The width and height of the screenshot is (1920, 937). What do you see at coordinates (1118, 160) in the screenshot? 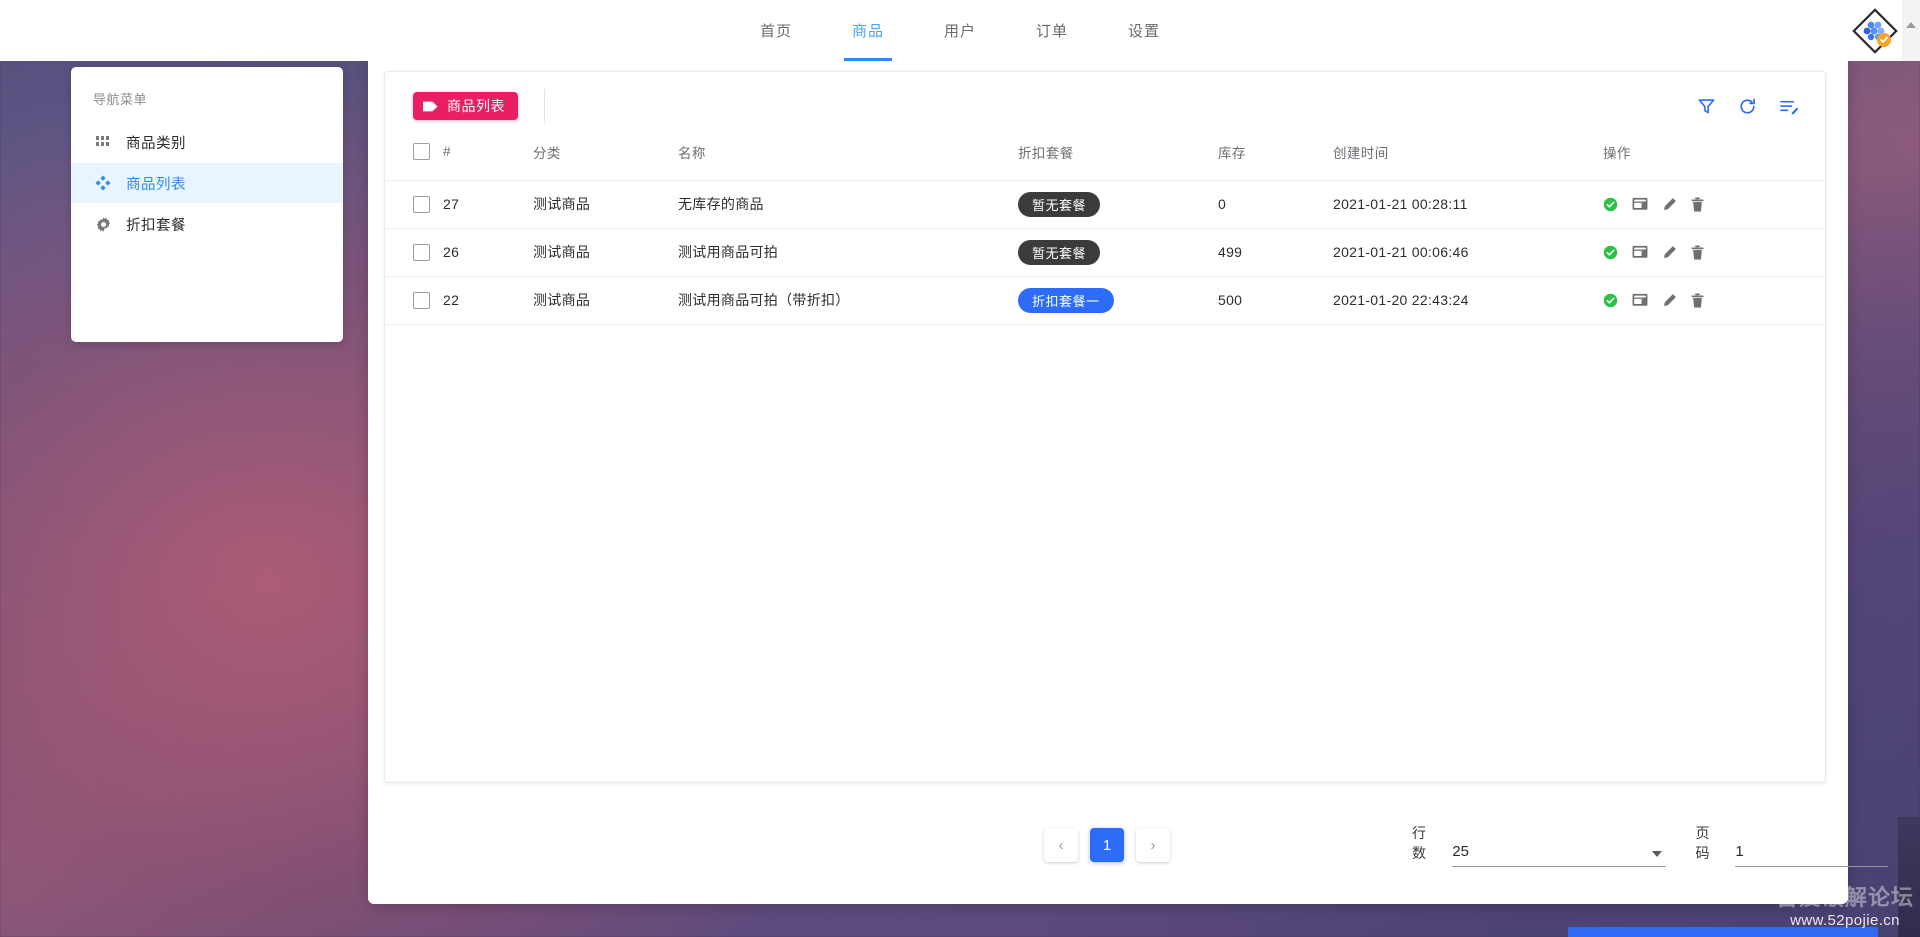
I see `header-package: 折扣套餐` at bounding box center [1118, 160].